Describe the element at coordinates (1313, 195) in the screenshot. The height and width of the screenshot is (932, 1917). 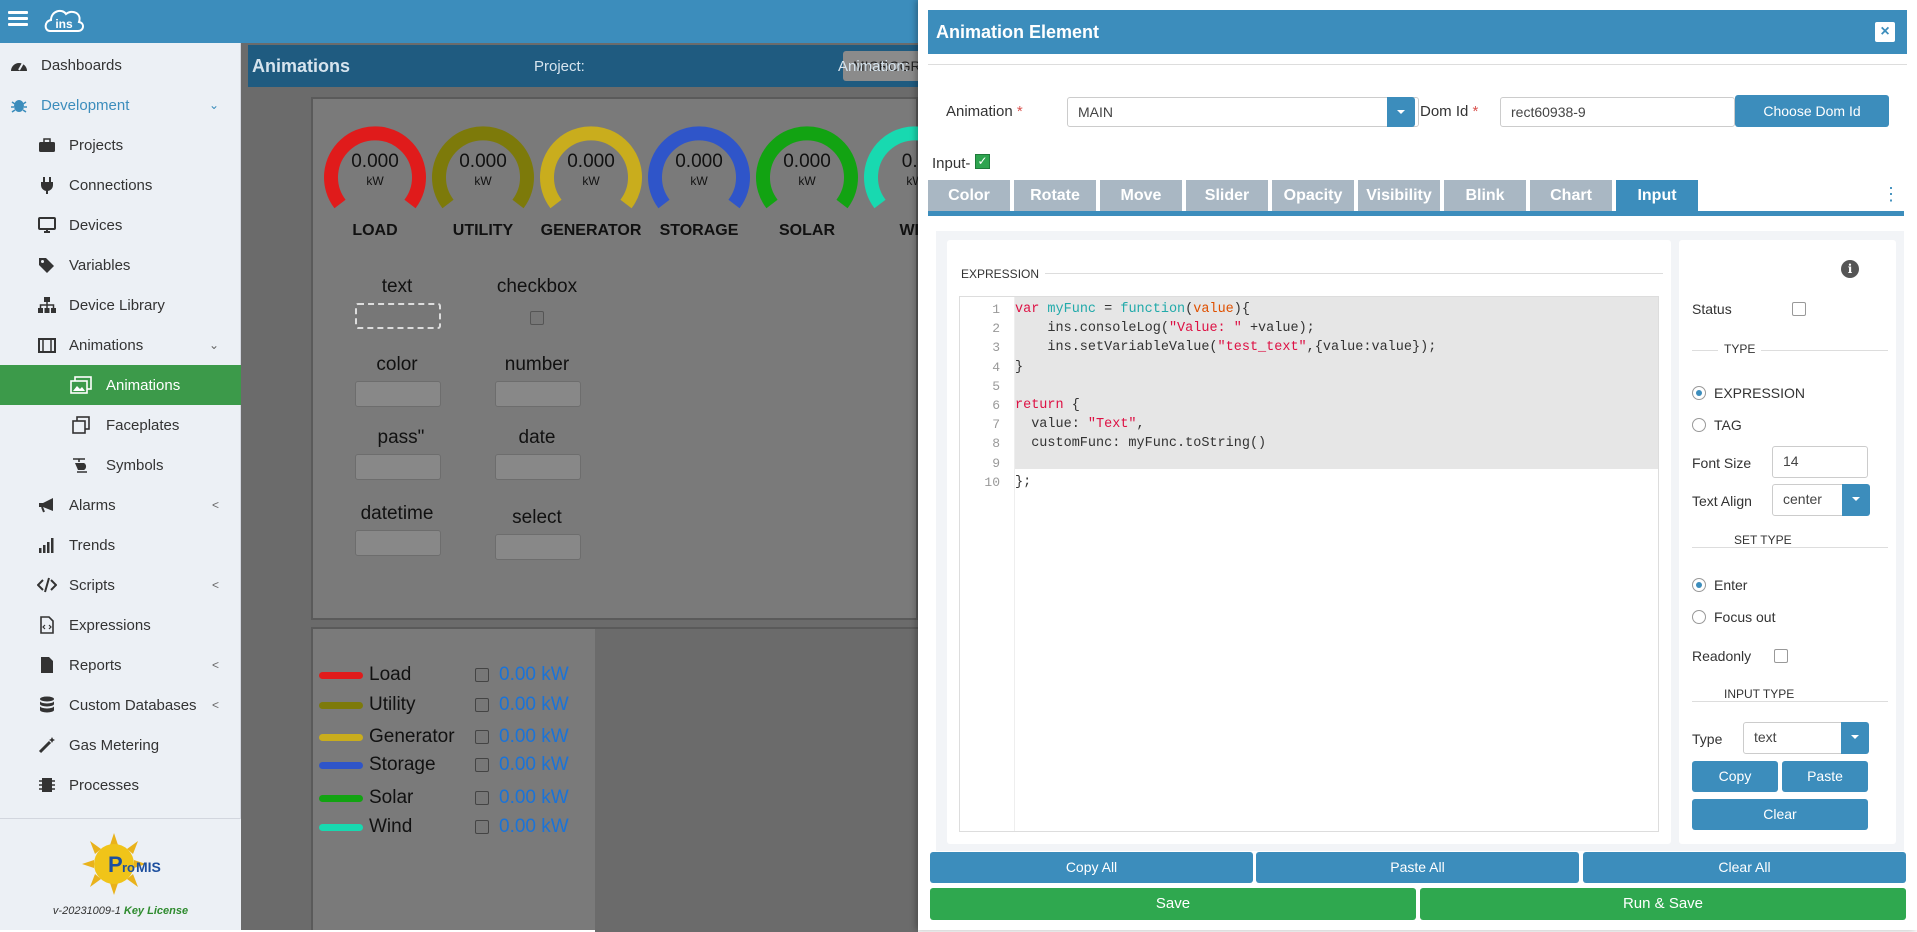
I see `tab-opacity: Opacity` at that location.